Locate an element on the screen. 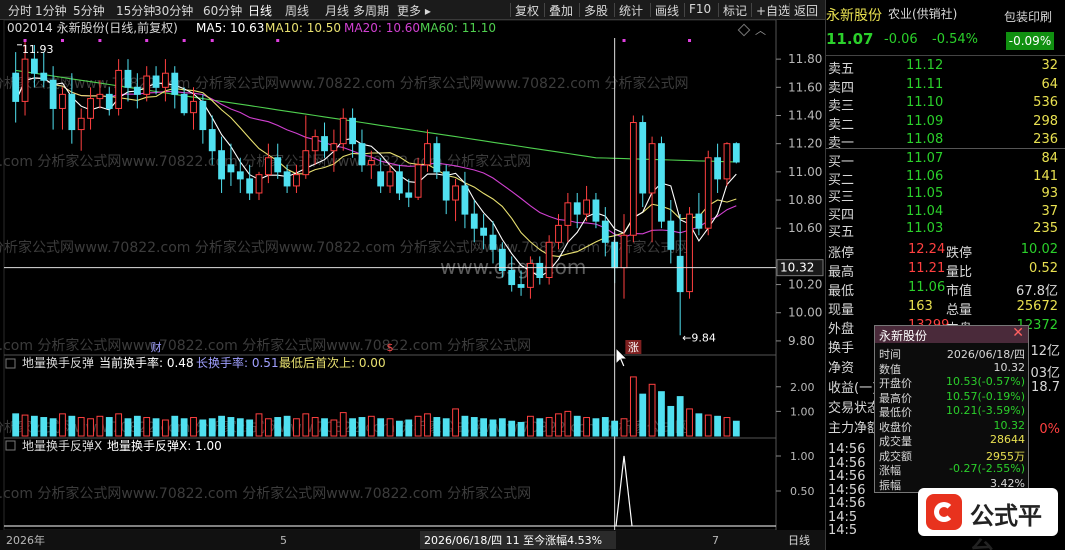 The width and height of the screenshot is (1065, 550). period-tab-3: 15分钟 is located at coordinates (135, 10).